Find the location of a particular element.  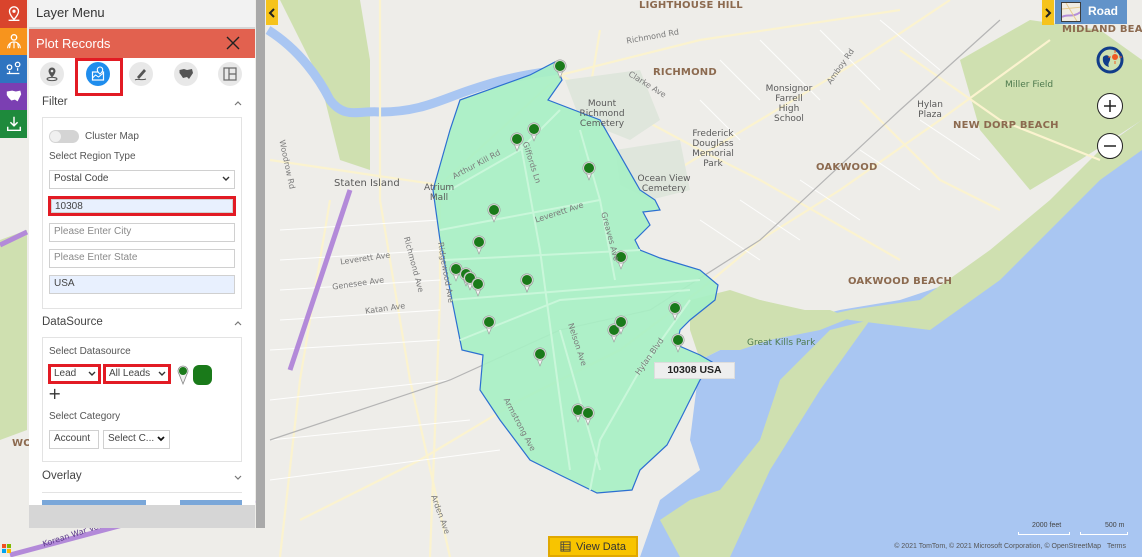

cluster-map-toggle is located at coordinates (64, 136).